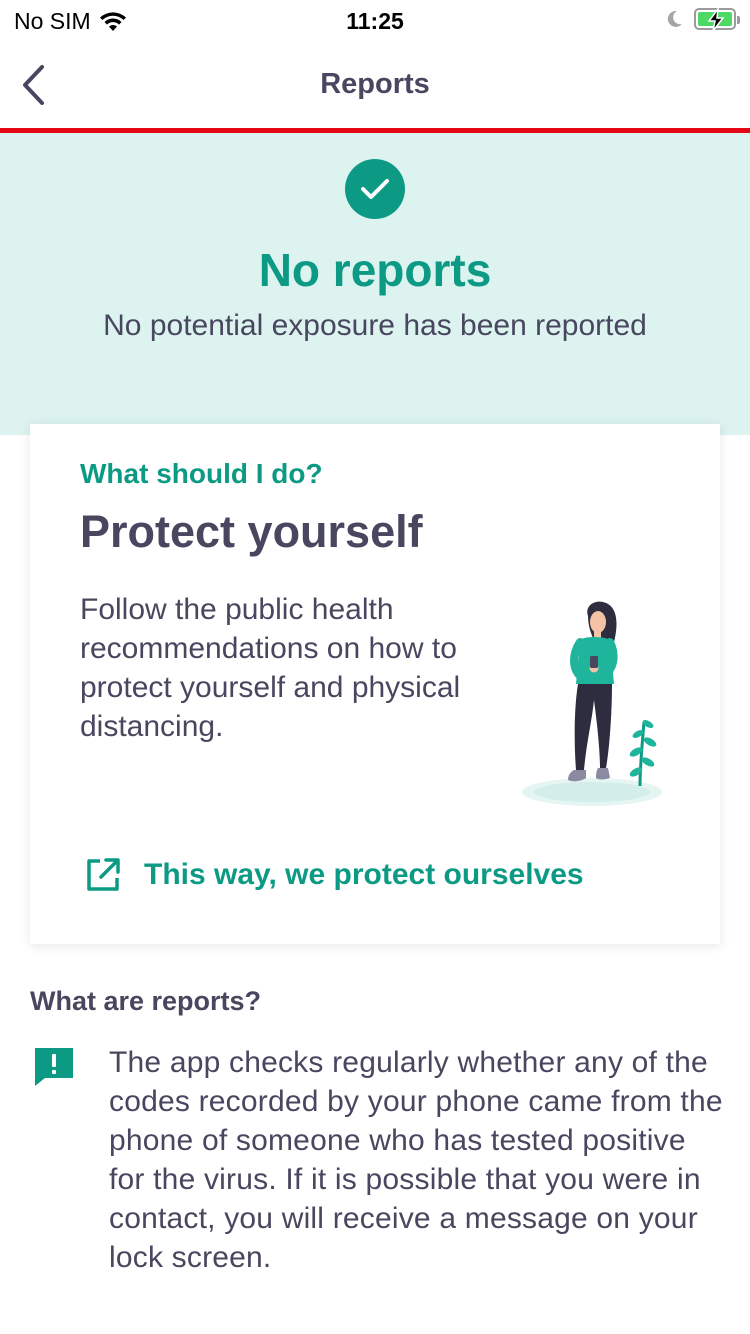 The height and width of the screenshot is (1334, 750). I want to click on status-bar: No SIM 11:25, so click(375, 21).